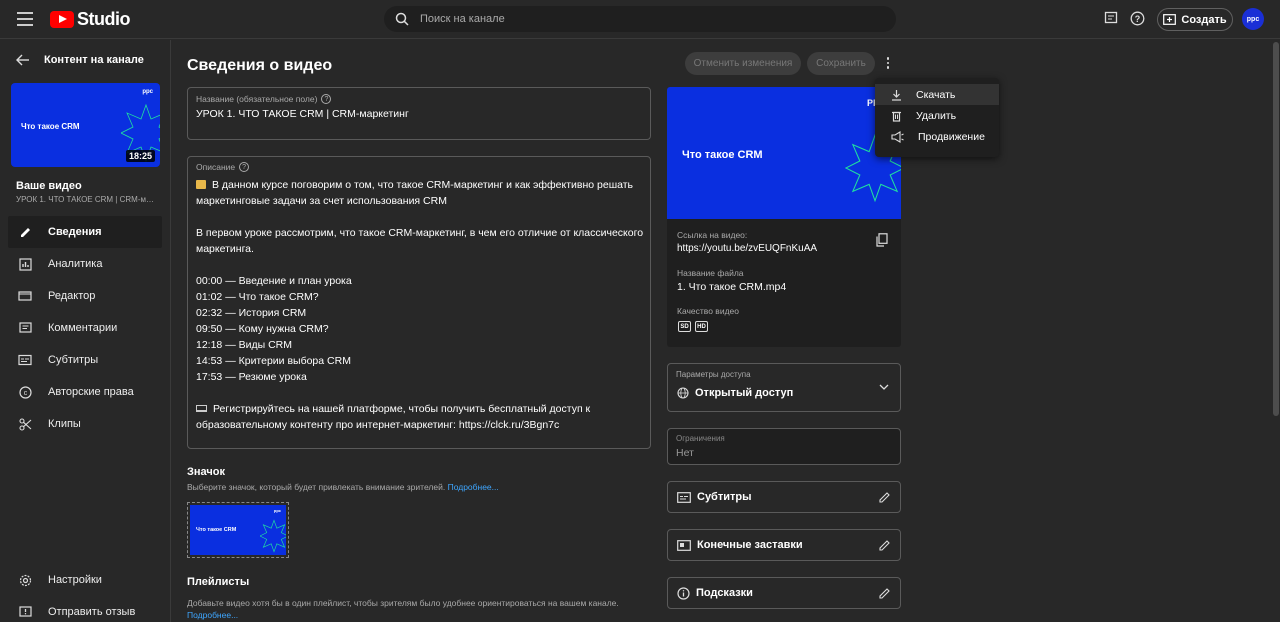 The image size is (1280, 622). I want to click on visibility-select: Параметры доступа Открытый доступ, so click(784, 387).